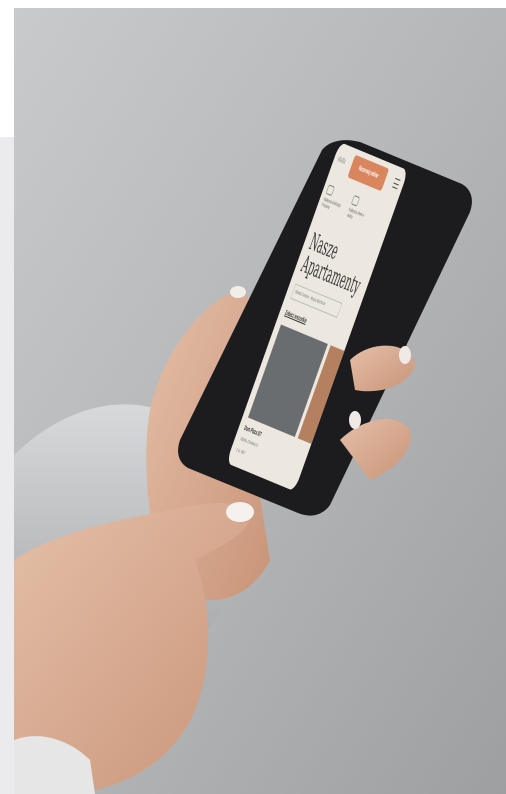 This screenshot has width=506, height=794. I want to click on top-white-strip, so click(7, 68).